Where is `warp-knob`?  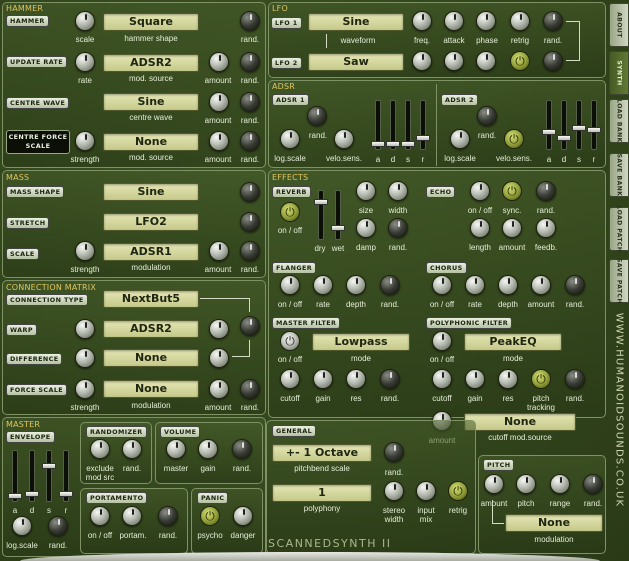 warp-knob is located at coordinates (85, 329).